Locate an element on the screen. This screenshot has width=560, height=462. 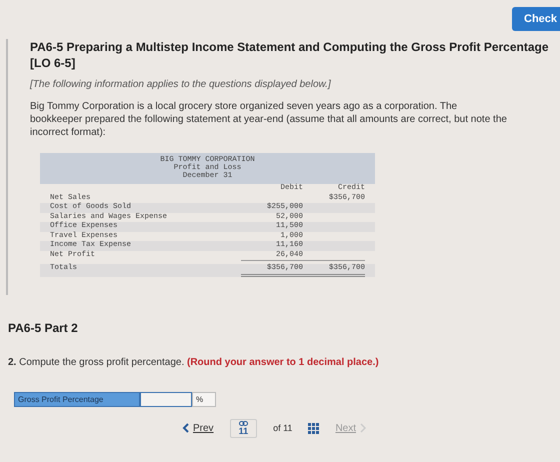
info-note: [The following information applies to the questions displayed below.] is located at coordinates (181, 84).